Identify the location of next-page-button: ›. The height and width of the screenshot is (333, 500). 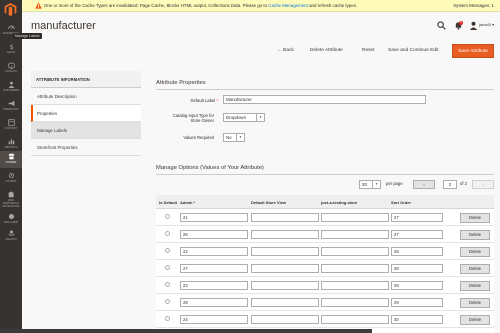
(483, 184).